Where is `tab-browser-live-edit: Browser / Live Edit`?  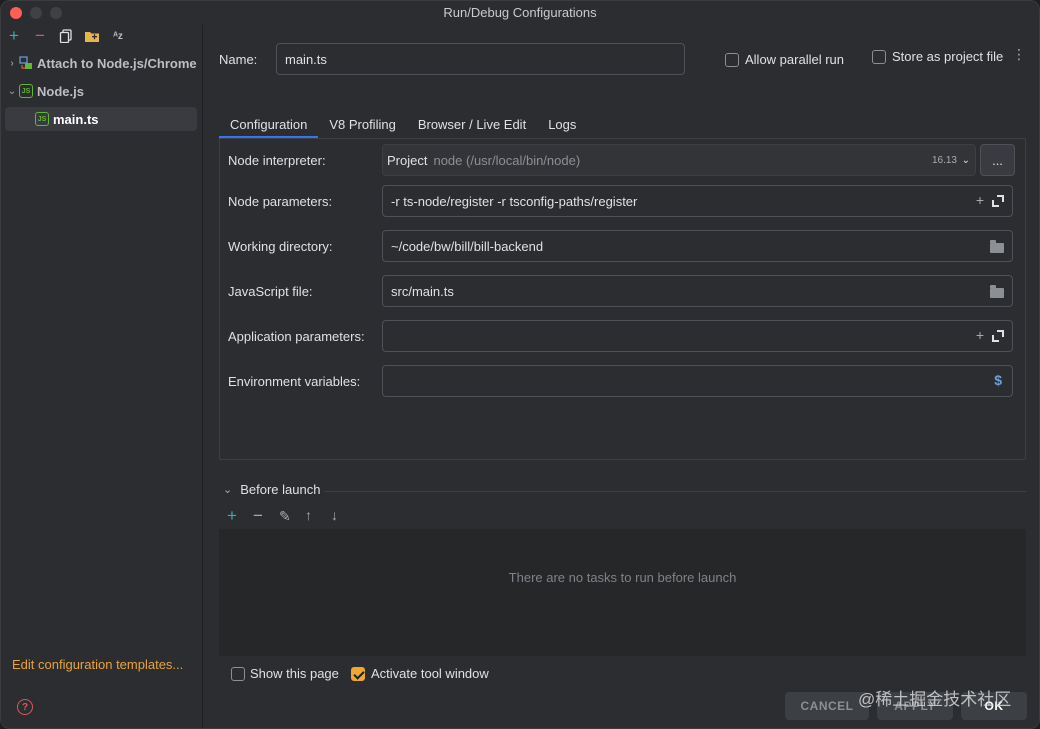 tab-browser-live-edit: Browser / Live Edit is located at coordinates (472, 124).